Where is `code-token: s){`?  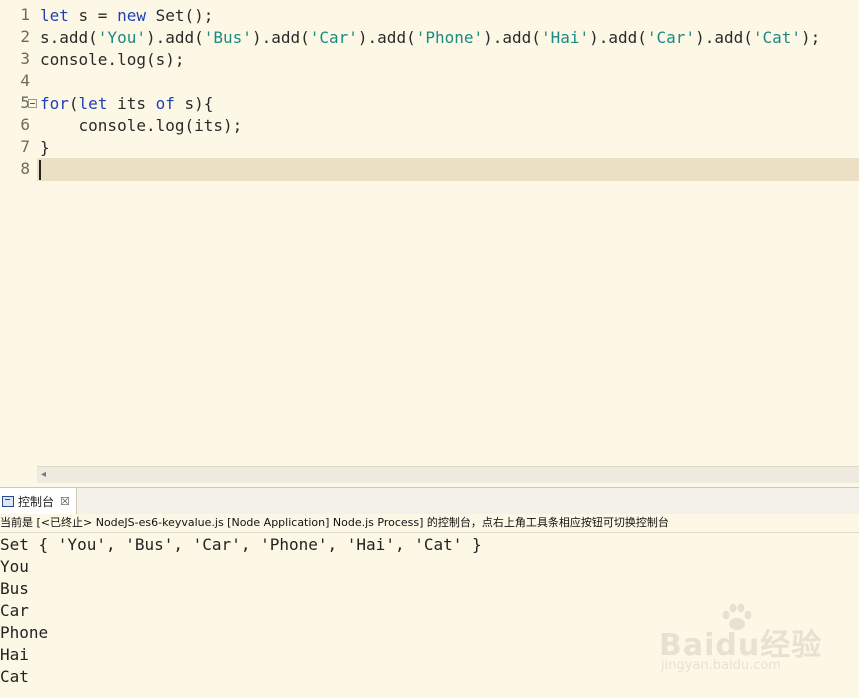 code-token: s){ is located at coordinates (194, 103).